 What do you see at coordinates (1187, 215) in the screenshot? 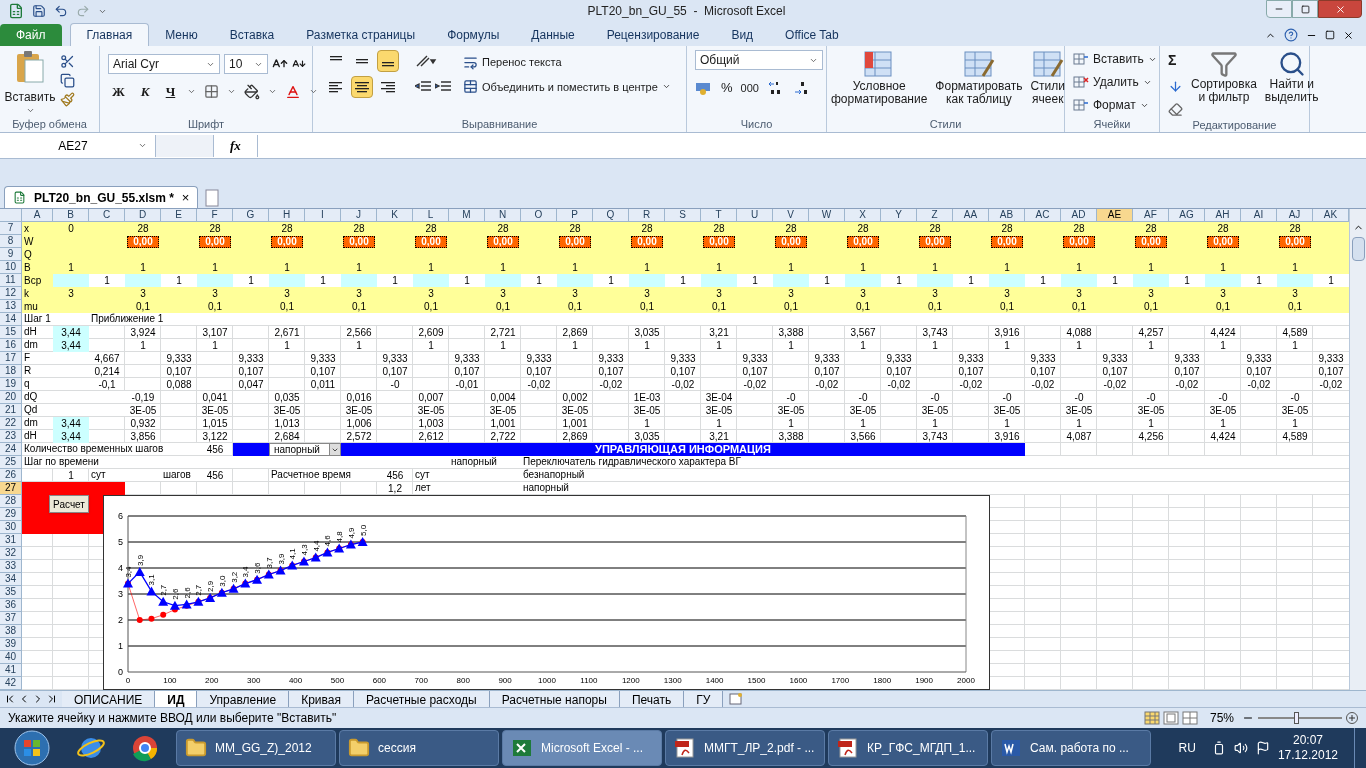
I see `column-header: AG` at bounding box center [1187, 215].